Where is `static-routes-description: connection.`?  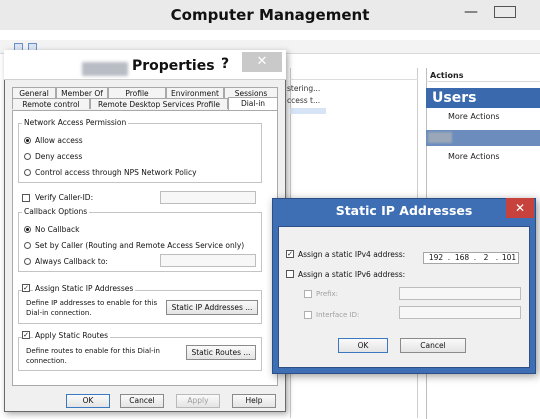 static-routes-description: connection. is located at coordinates (46, 361).